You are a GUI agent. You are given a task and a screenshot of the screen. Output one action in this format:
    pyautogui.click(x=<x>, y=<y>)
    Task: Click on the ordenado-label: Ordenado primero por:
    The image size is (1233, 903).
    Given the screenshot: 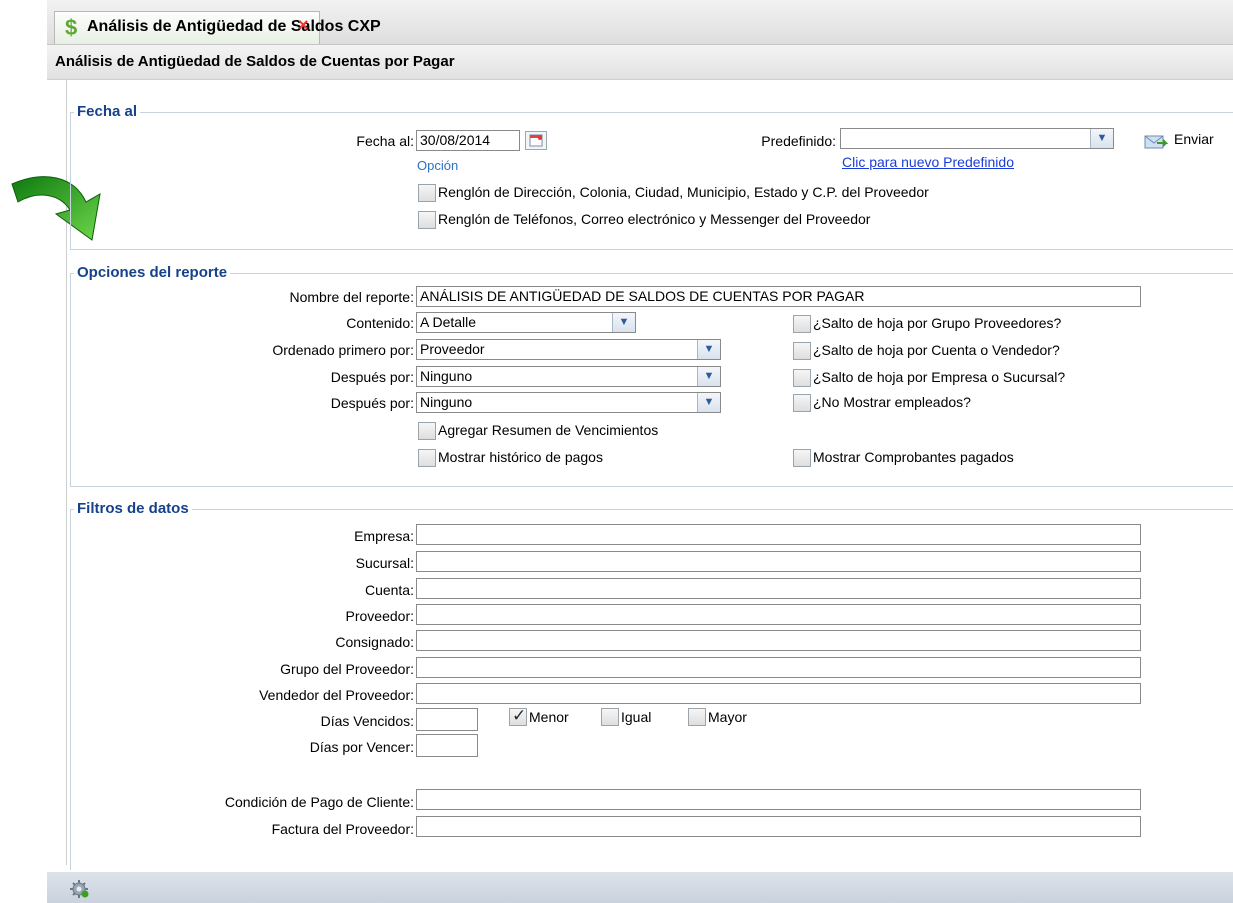 What is the action you would take?
    pyautogui.click(x=343, y=350)
    